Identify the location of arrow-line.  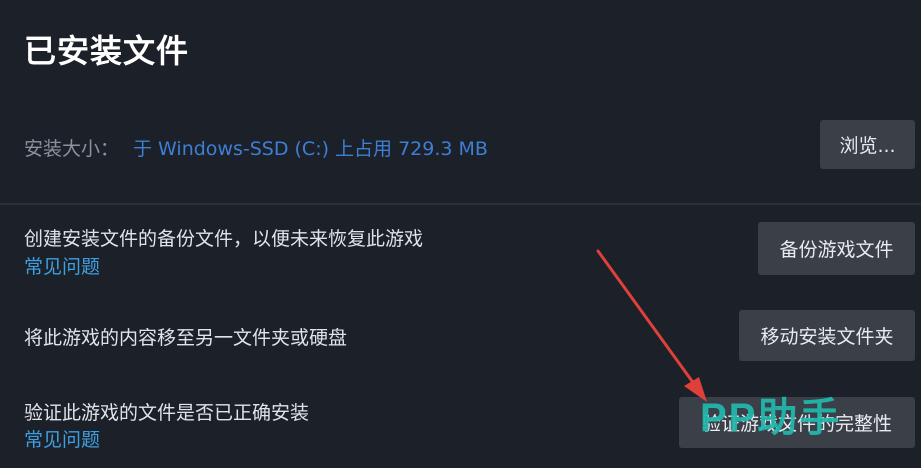
(647, 319).